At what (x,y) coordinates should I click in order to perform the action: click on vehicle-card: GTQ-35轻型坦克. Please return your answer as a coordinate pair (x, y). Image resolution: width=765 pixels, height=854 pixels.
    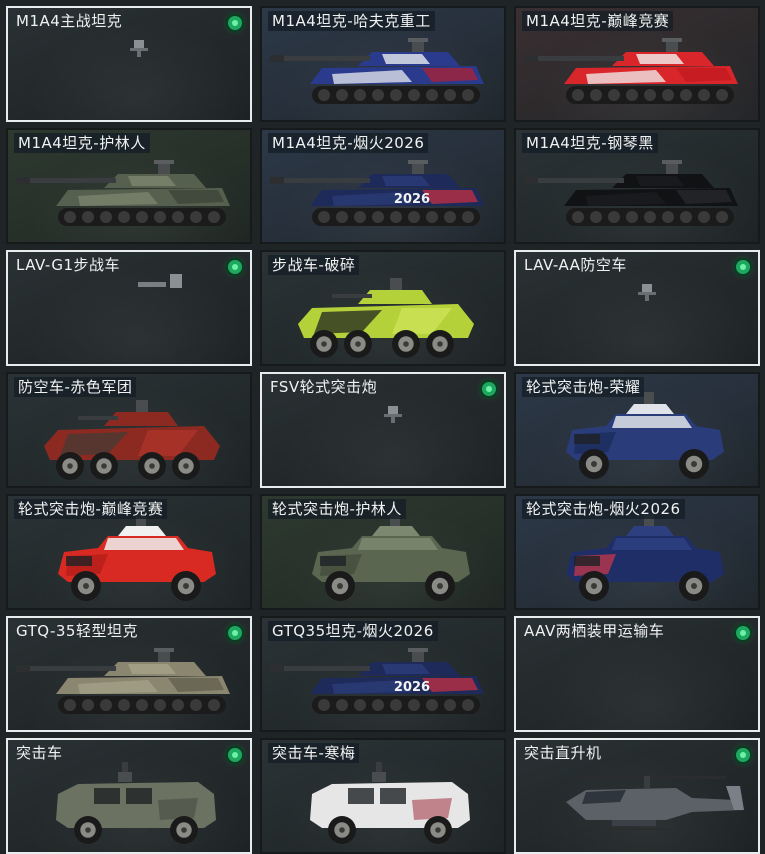
    Looking at the image, I should click on (129, 674).